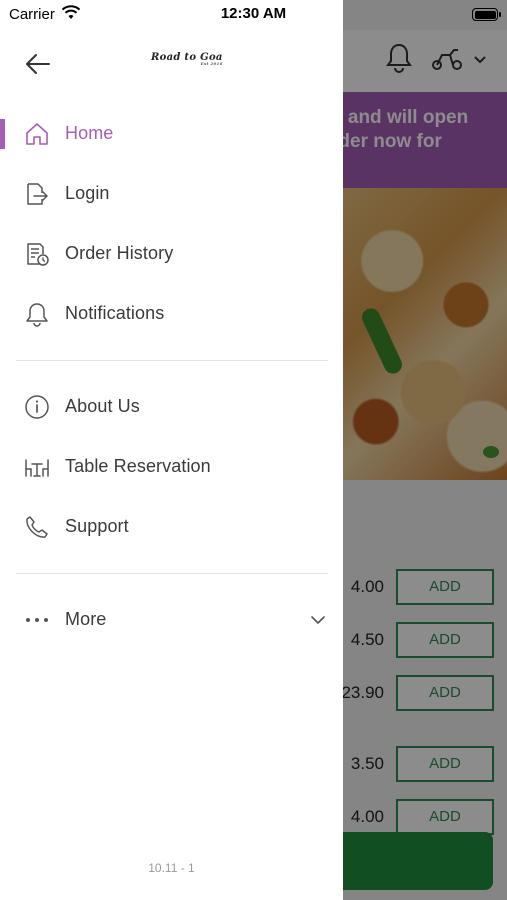  What do you see at coordinates (89, 133) in the screenshot?
I see `menu-item-label: Home` at bounding box center [89, 133].